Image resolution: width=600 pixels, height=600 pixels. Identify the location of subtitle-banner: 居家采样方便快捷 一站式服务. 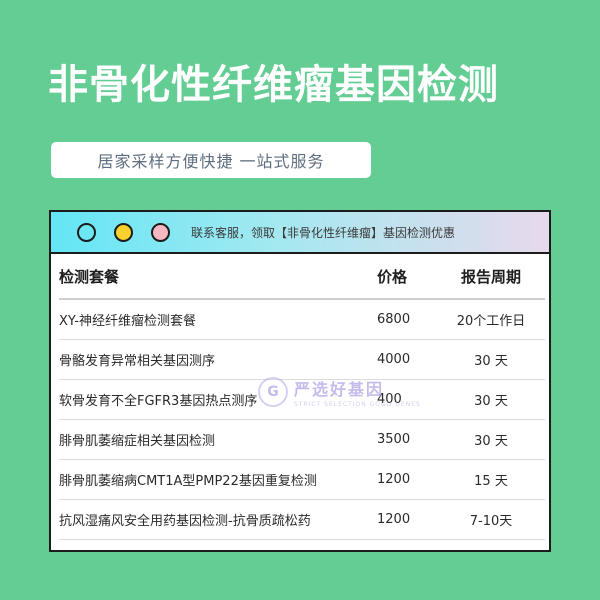
(211, 160).